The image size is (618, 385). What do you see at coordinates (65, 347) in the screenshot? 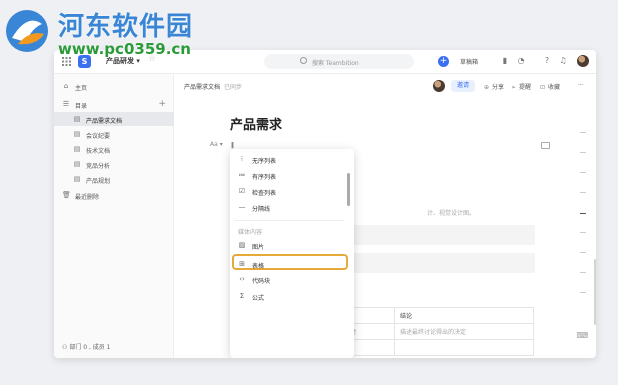
I see `people-icon: ⚇` at bounding box center [65, 347].